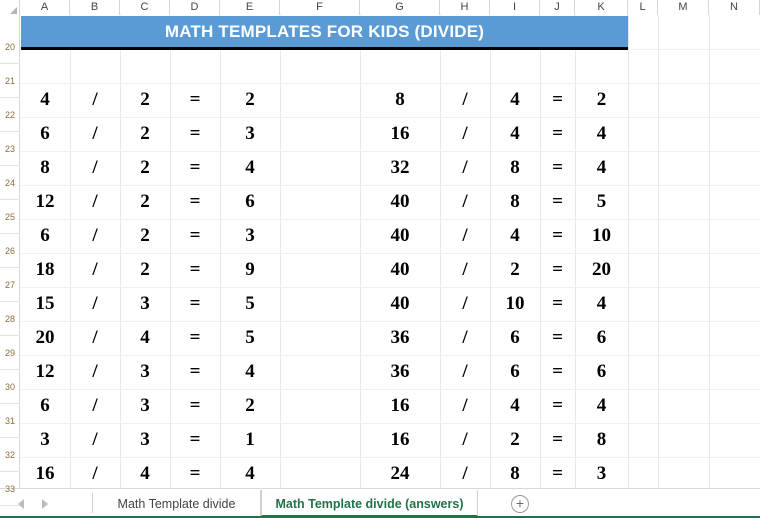 The height and width of the screenshot is (518, 760). Describe the element at coordinates (557, 474) in the screenshot. I see `cell-j33-equals-operator: =` at that location.